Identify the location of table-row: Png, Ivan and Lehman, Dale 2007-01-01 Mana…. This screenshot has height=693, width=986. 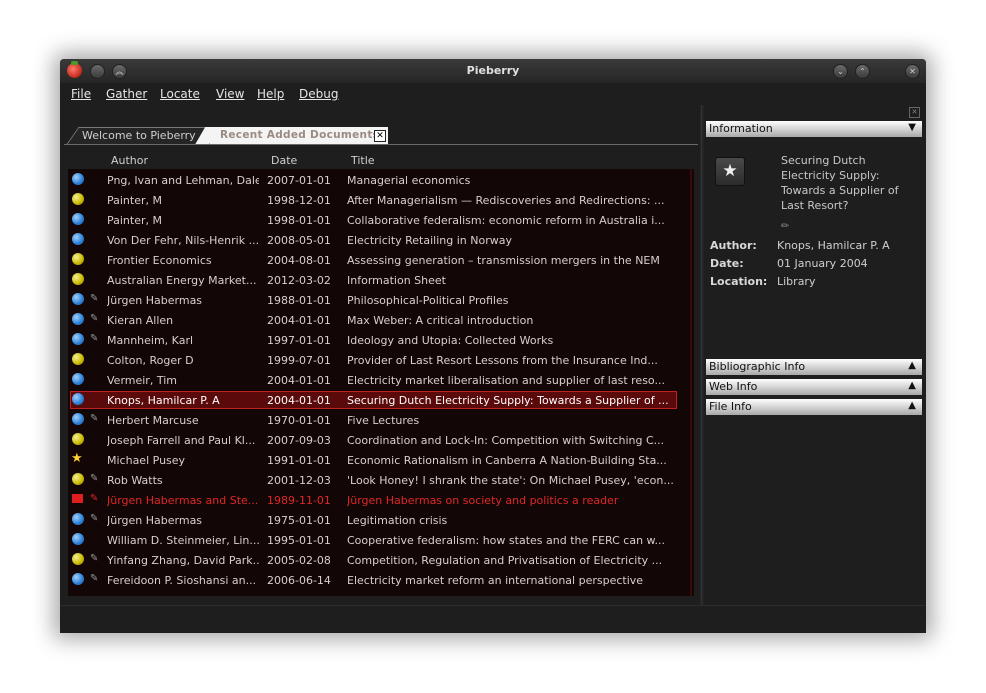
(381, 180).